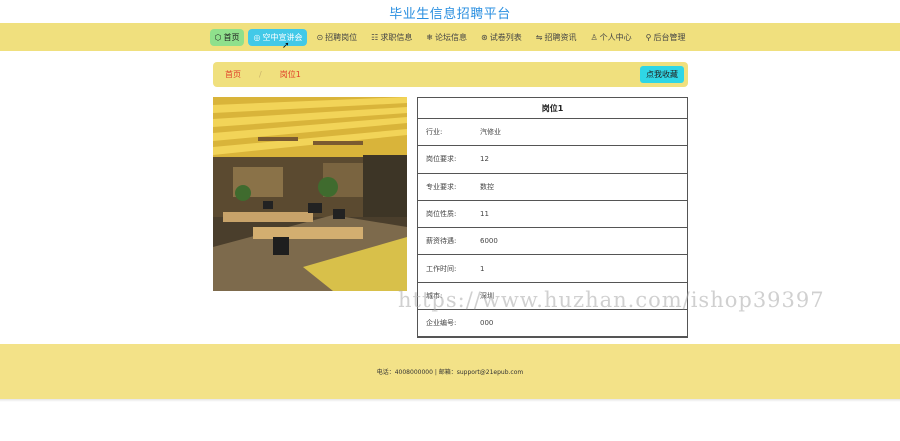 This screenshot has height=441, width=900. What do you see at coordinates (434, 295) in the screenshot?
I see `detail-key: 城市:` at bounding box center [434, 295].